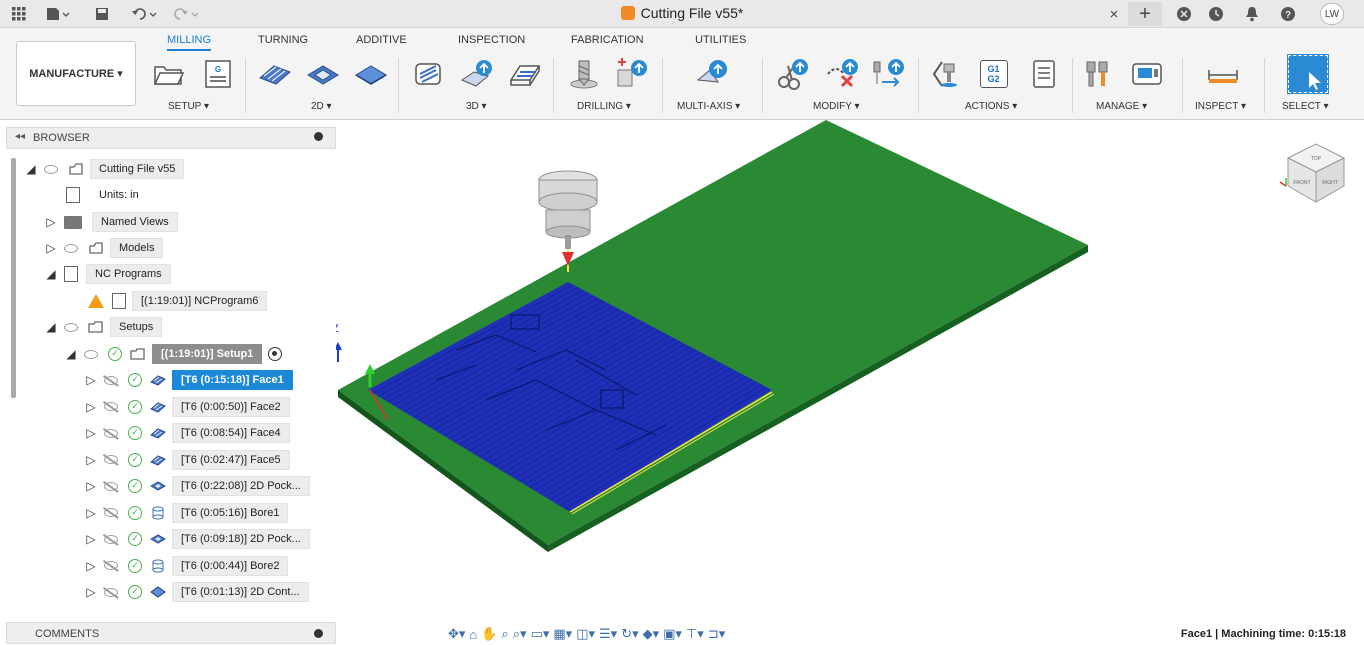  I want to click on tree-row-models: ▷ Models, so click(104, 248).